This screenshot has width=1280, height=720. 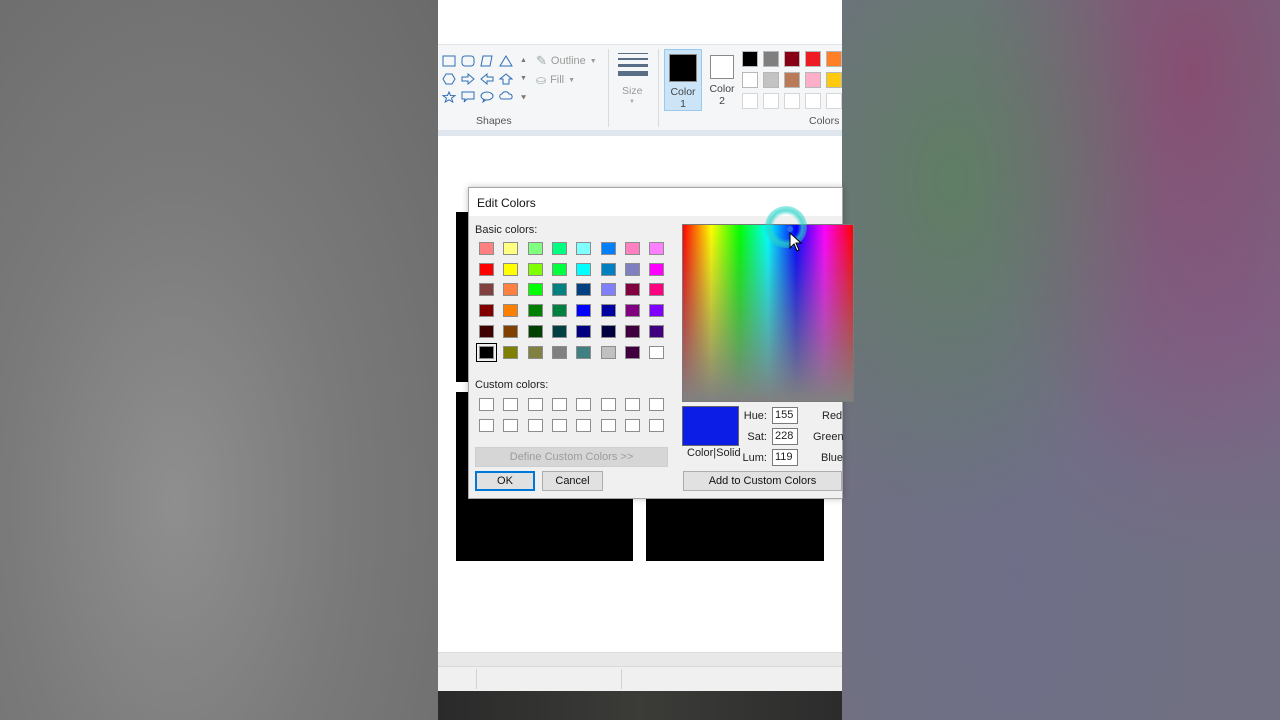 What do you see at coordinates (449, 97) in the screenshot?
I see `star-shape-icon` at bounding box center [449, 97].